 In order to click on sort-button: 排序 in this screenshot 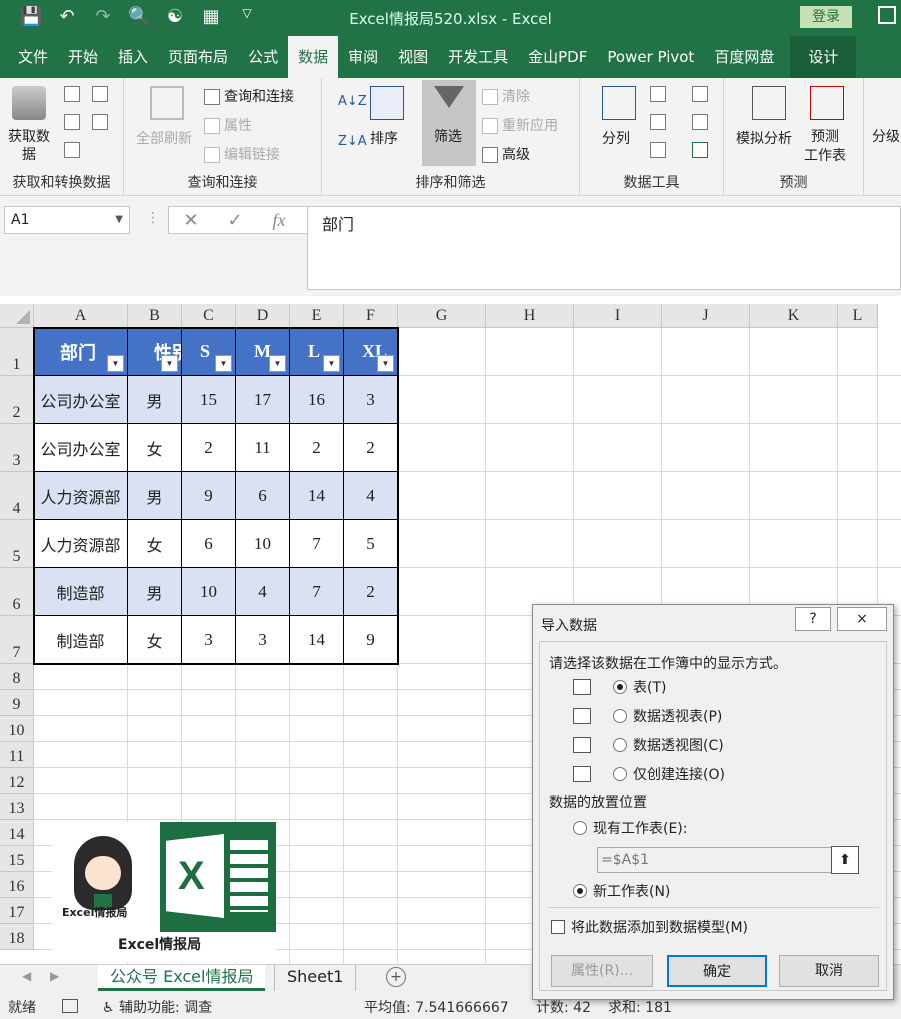, I will do `click(384, 138)`.